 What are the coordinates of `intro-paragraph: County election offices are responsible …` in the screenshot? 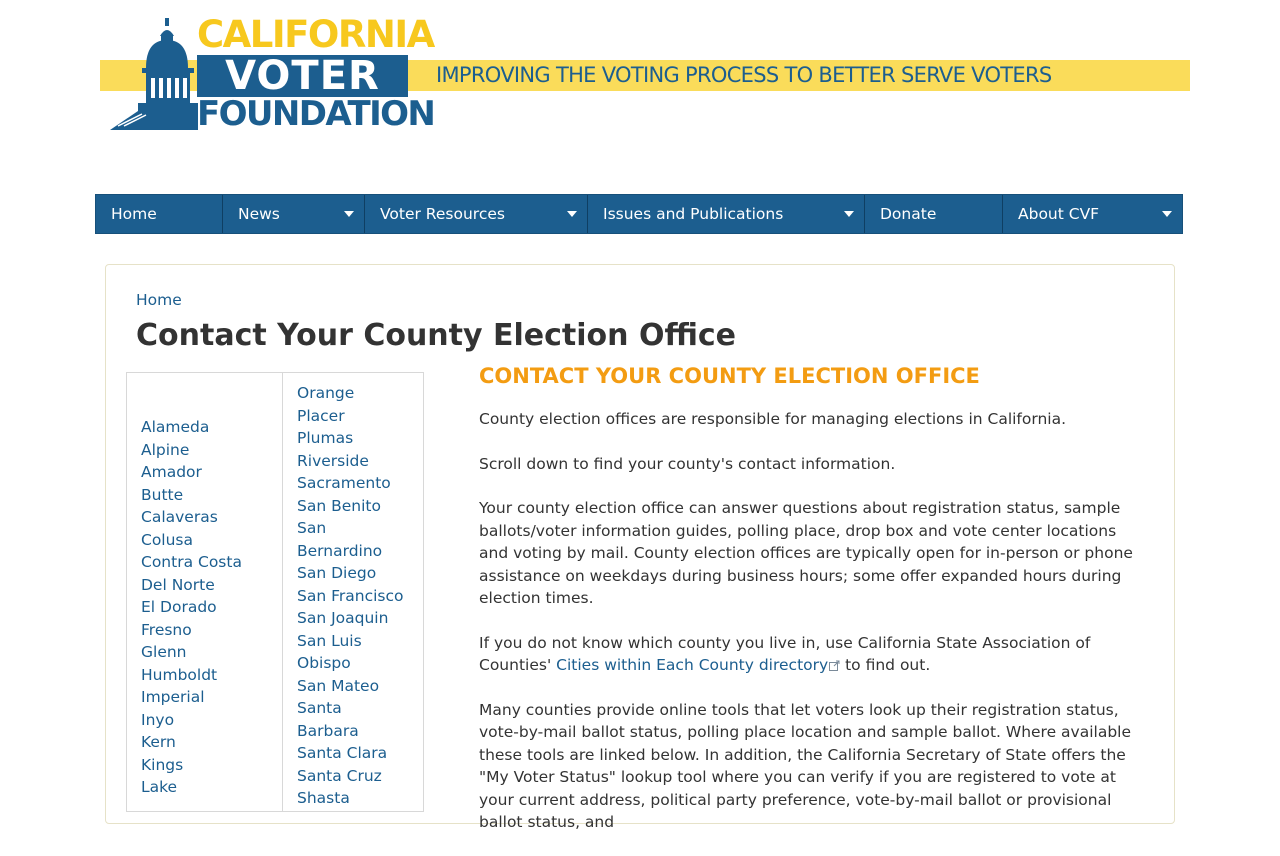 It's located at (773, 419).